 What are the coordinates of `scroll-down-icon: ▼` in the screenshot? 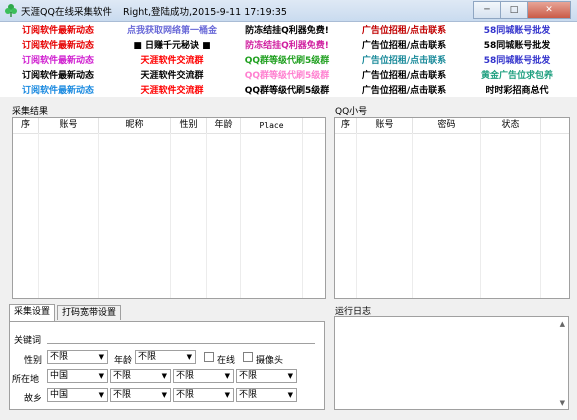 It's located at (562, 403).